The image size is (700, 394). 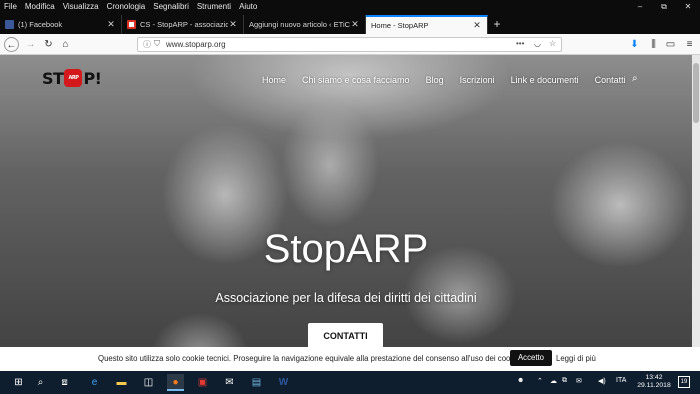 What do you see at coordinates (610, 80) in the screenshot?
I see `site-nav-contatti: Contatti` at bounding box center [610, 80].